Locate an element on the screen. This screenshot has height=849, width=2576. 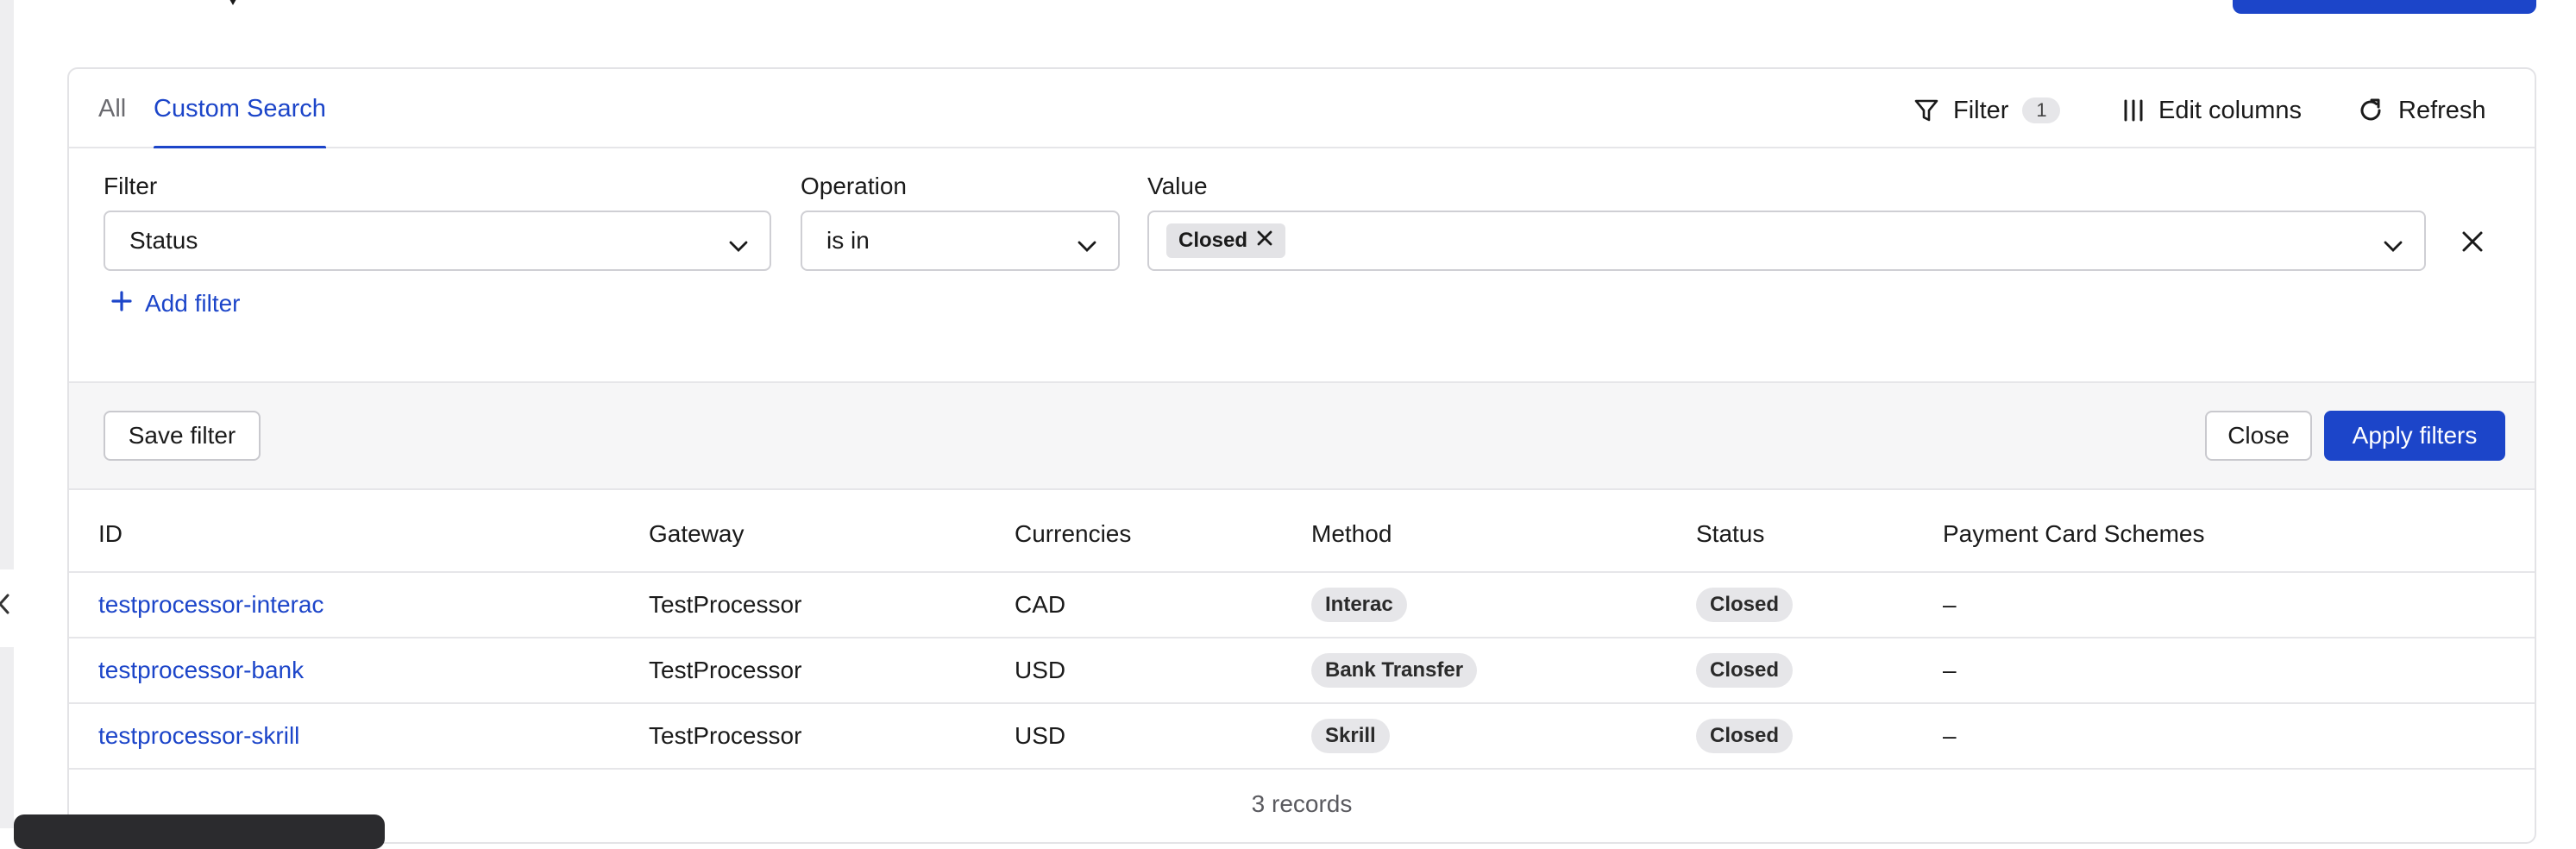
filter-action-bar: Save filter Close Apply filters is located at coordinates (1302, 436).